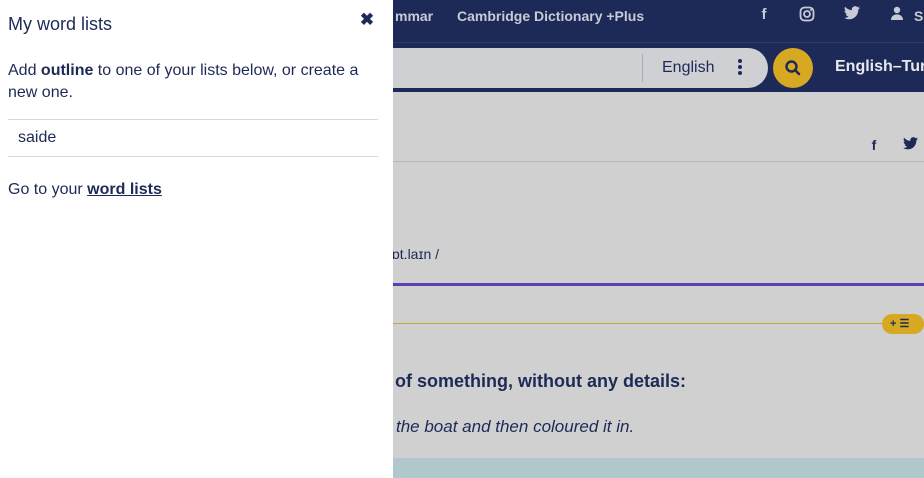 Image resolution: width=924 pixels, height=478 pixels. I want to click on facebook-icon: f, so click(764, 15).